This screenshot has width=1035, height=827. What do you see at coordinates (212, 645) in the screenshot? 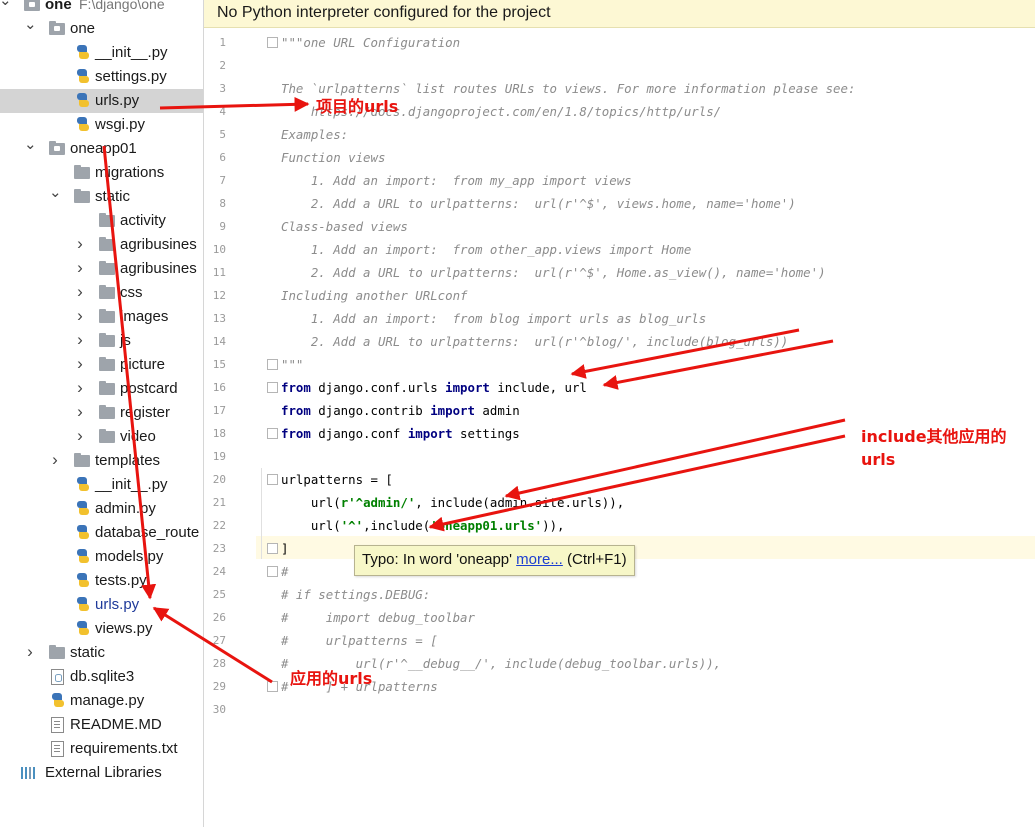
I see `arrow-app-urls` at bounding box center [212, 645].